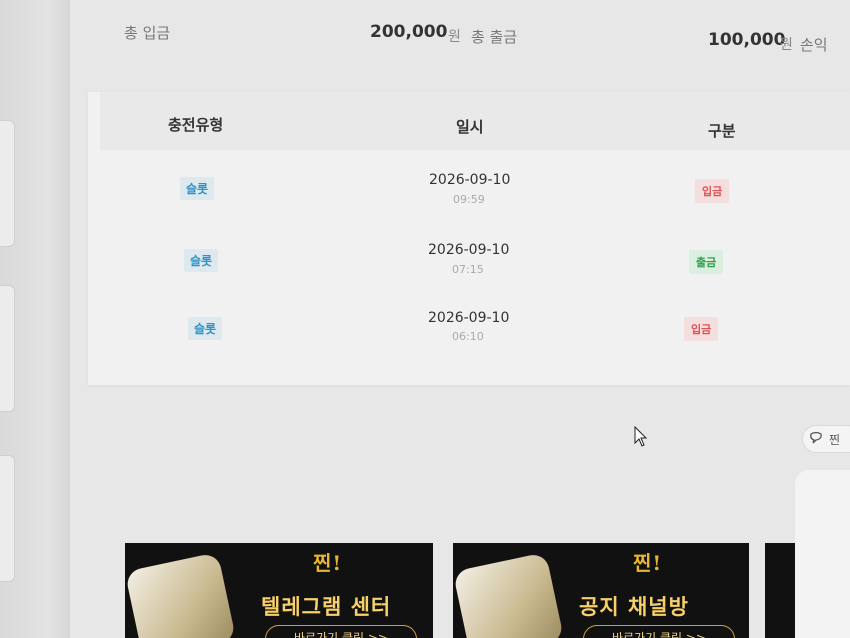 This screenshot has height=638, width=850. I want to click on banner-title: 텔레그램 센터, so click(326, 607).